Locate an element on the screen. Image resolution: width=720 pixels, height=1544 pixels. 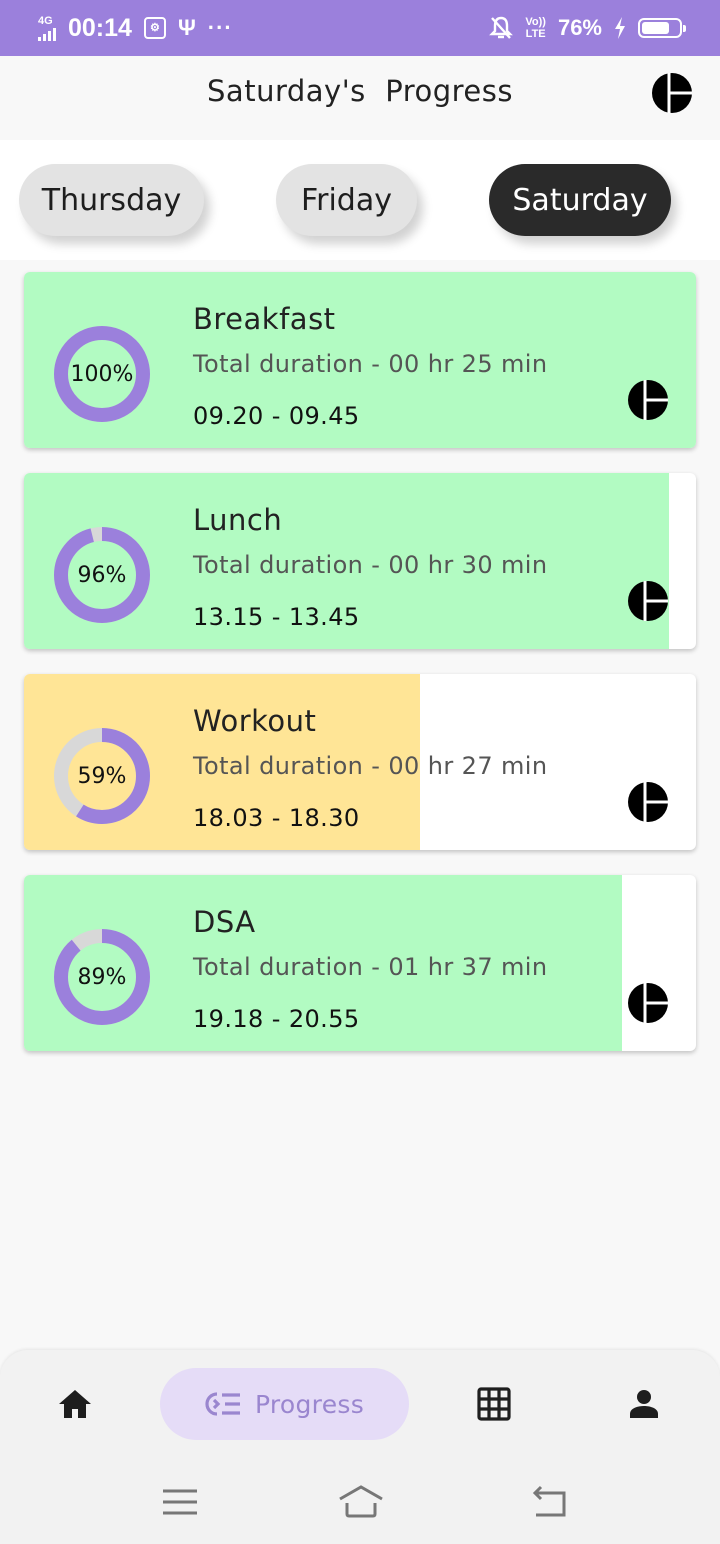
status-right: Vo)) LTE 76% is located at coordinates (587, 28).